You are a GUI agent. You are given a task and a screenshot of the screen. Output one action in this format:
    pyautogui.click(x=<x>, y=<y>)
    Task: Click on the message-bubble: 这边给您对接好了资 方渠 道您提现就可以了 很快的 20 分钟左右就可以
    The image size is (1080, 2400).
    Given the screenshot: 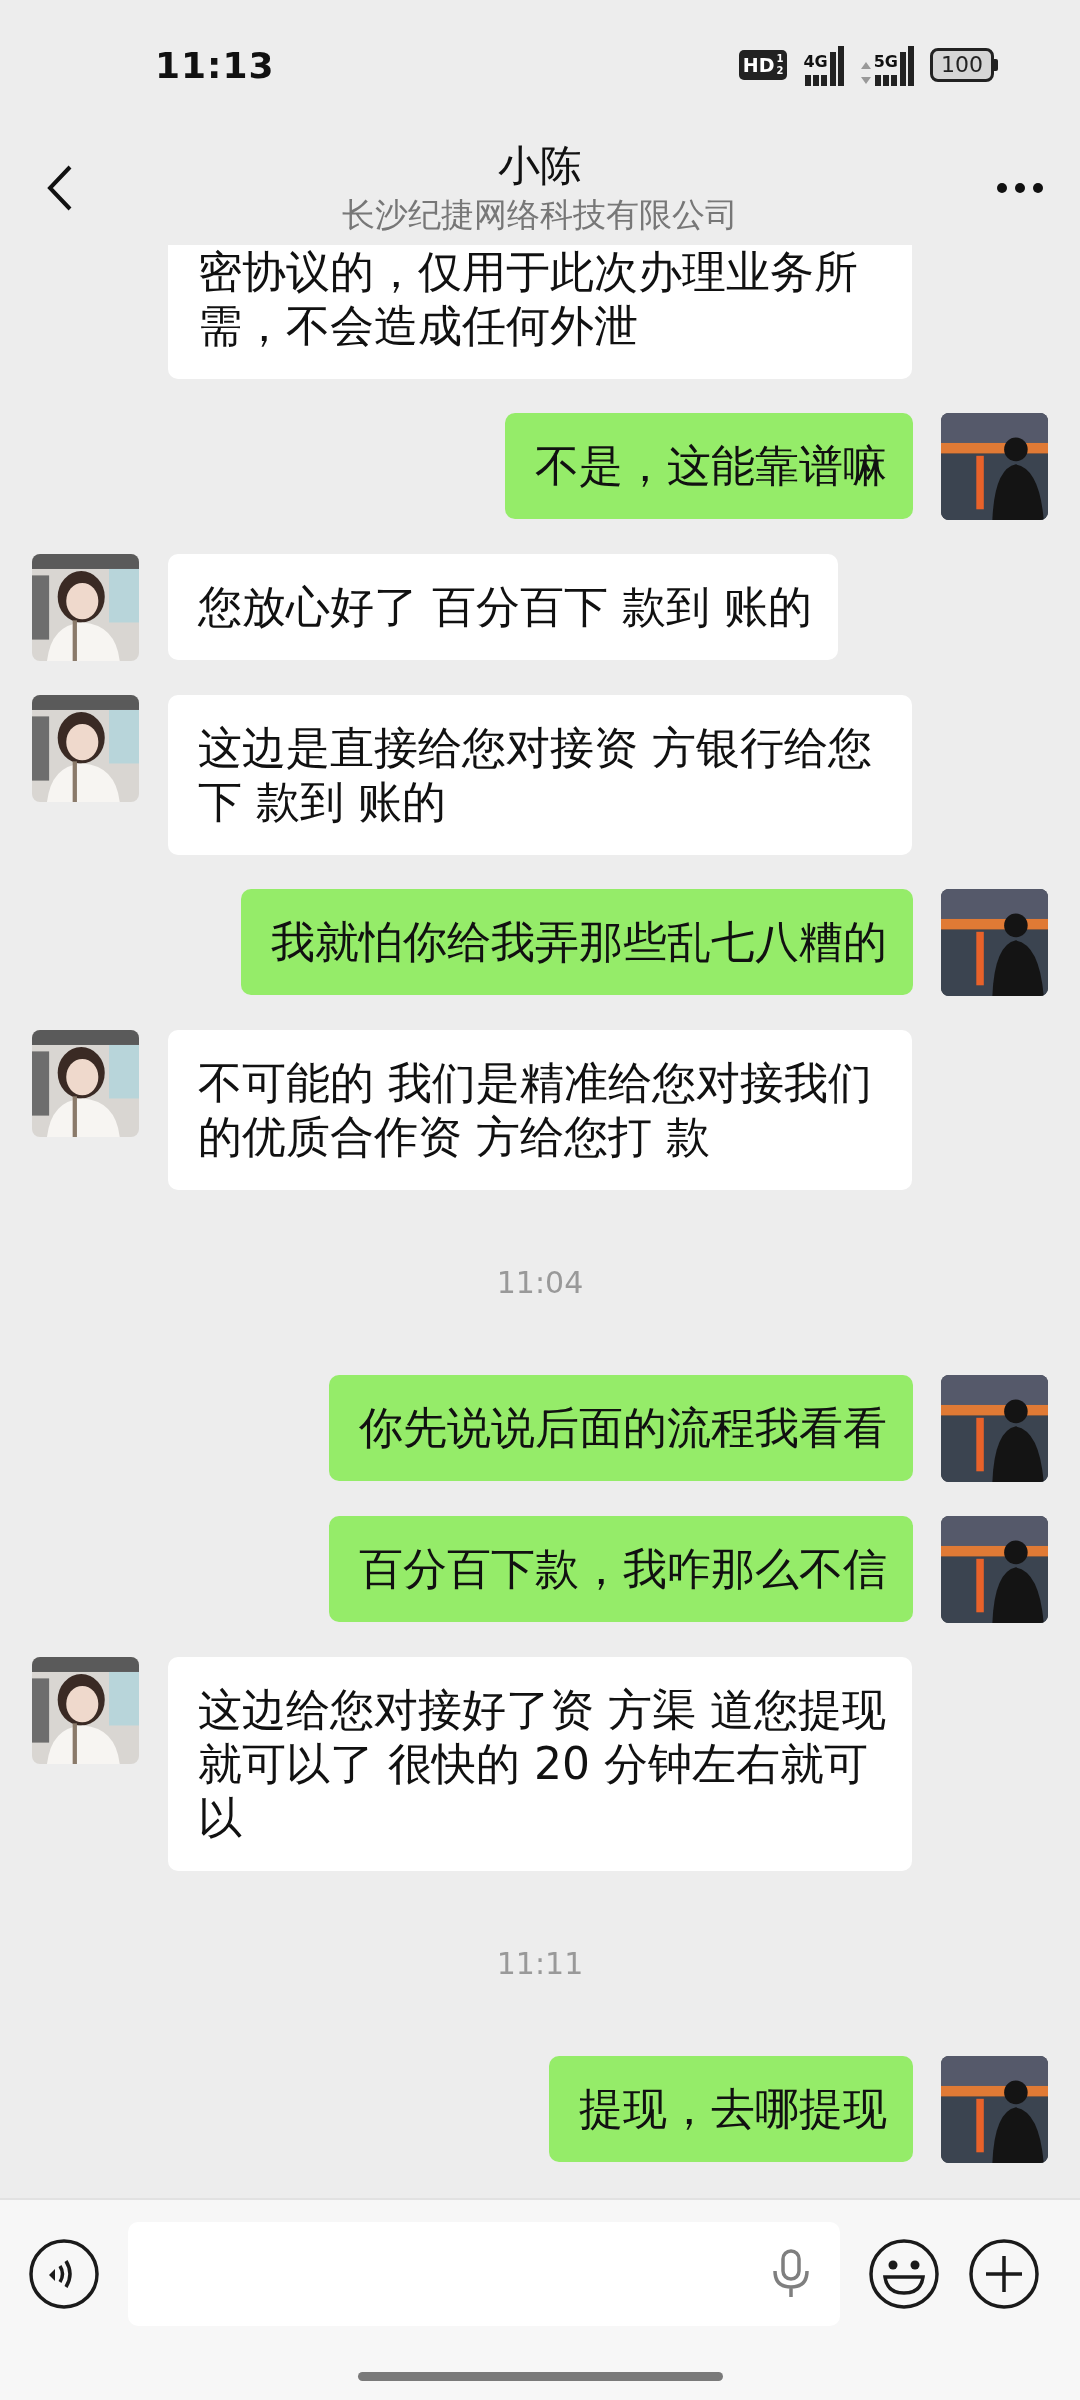 What is the action you would take?
    pyautogui.click(x=540, y=1764)
    